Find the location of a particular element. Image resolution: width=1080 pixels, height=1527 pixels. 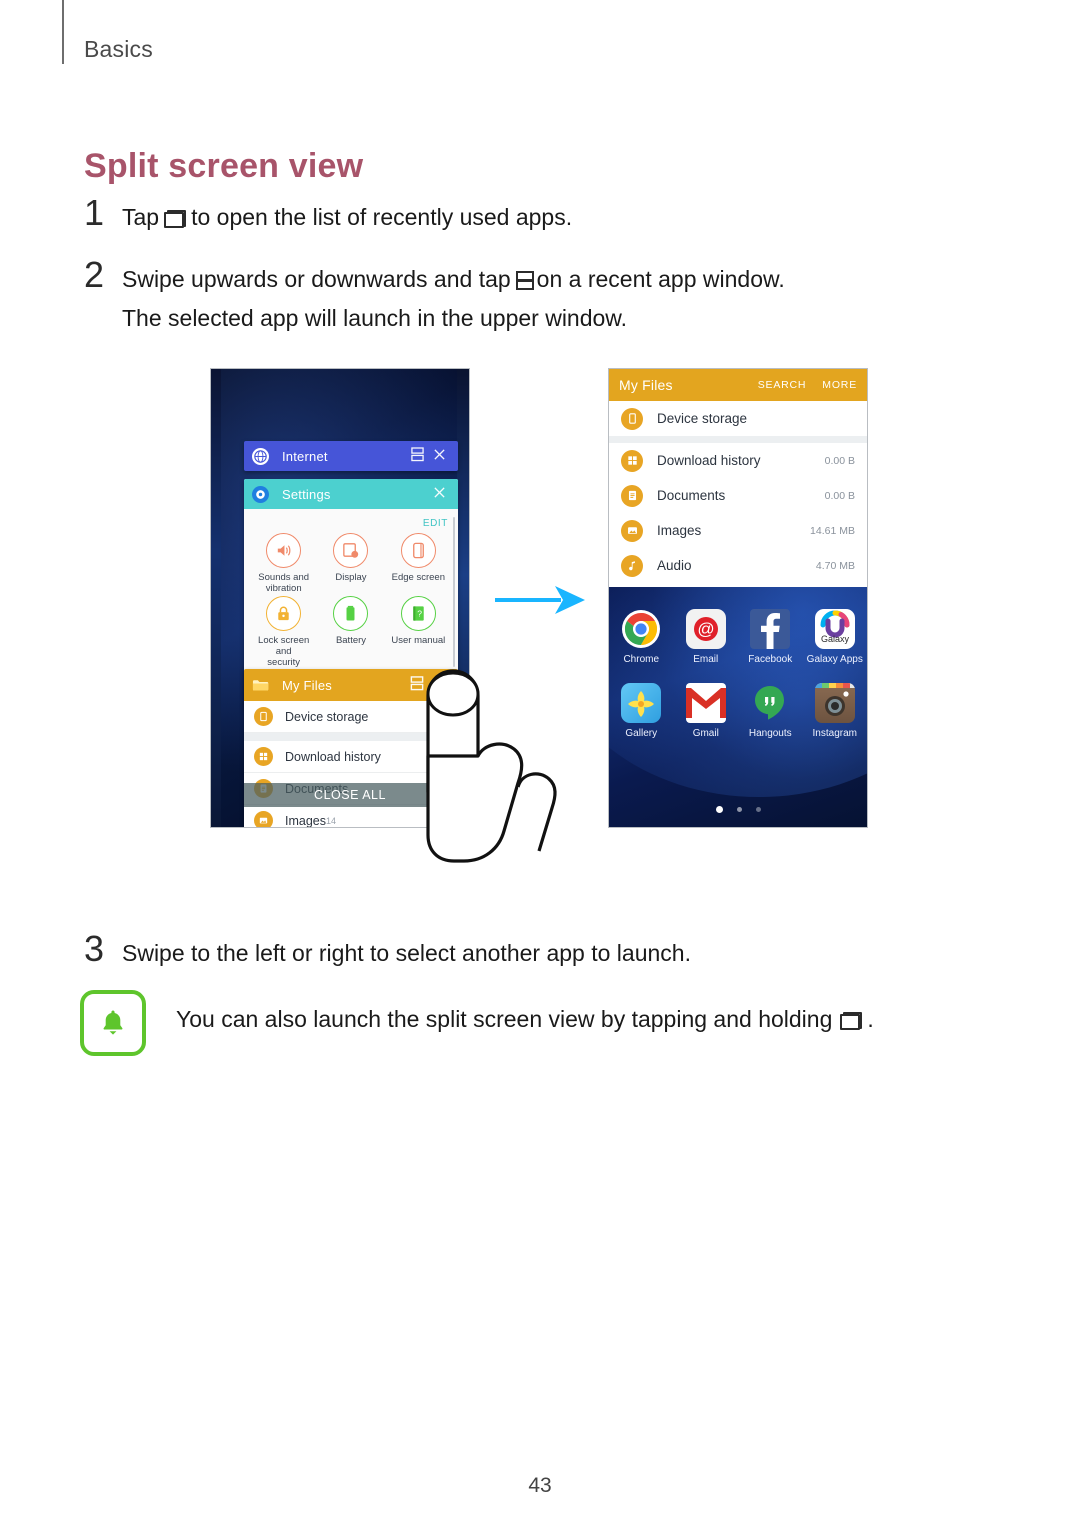

email-icon: @ is located at coordinates (705, 629).